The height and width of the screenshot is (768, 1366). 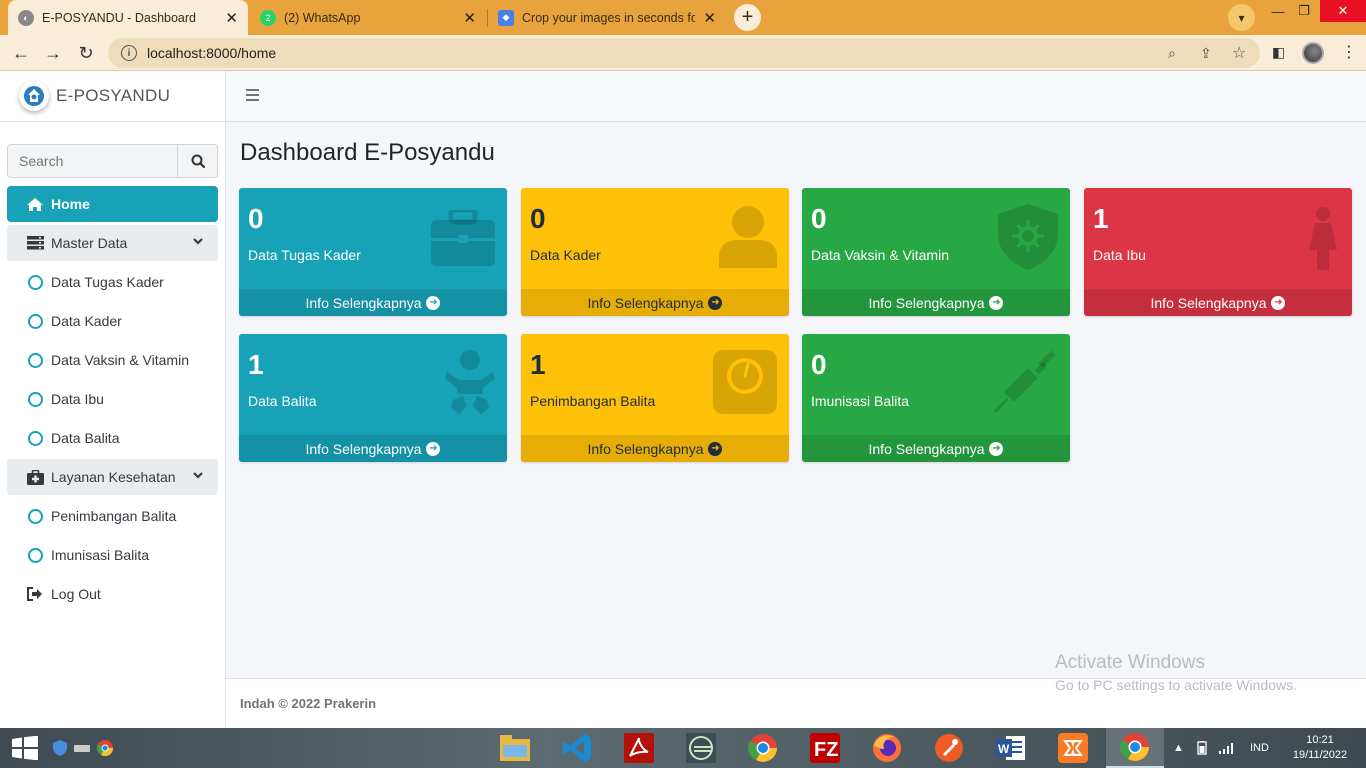 What do you see at coordinates (1135, 748) in the screenshot?
I see `chrome-active-icon` at bounding box center [1135, 748].